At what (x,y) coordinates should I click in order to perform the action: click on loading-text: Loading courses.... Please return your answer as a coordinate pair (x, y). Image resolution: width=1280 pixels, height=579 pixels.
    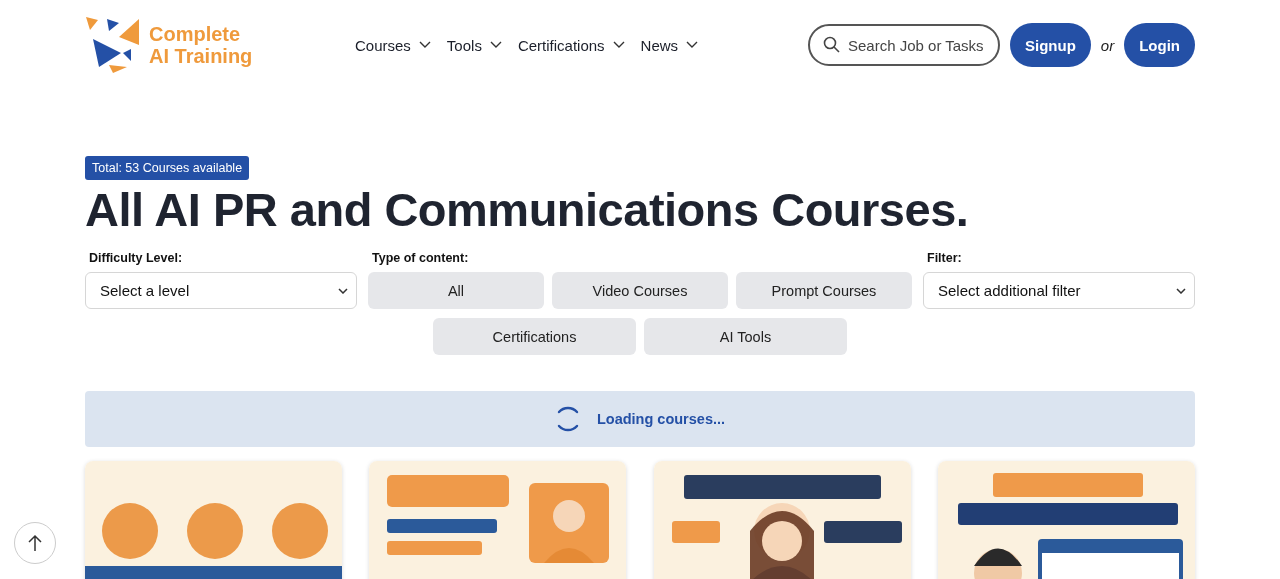
    Looking at the image, I should click on (661, 419).